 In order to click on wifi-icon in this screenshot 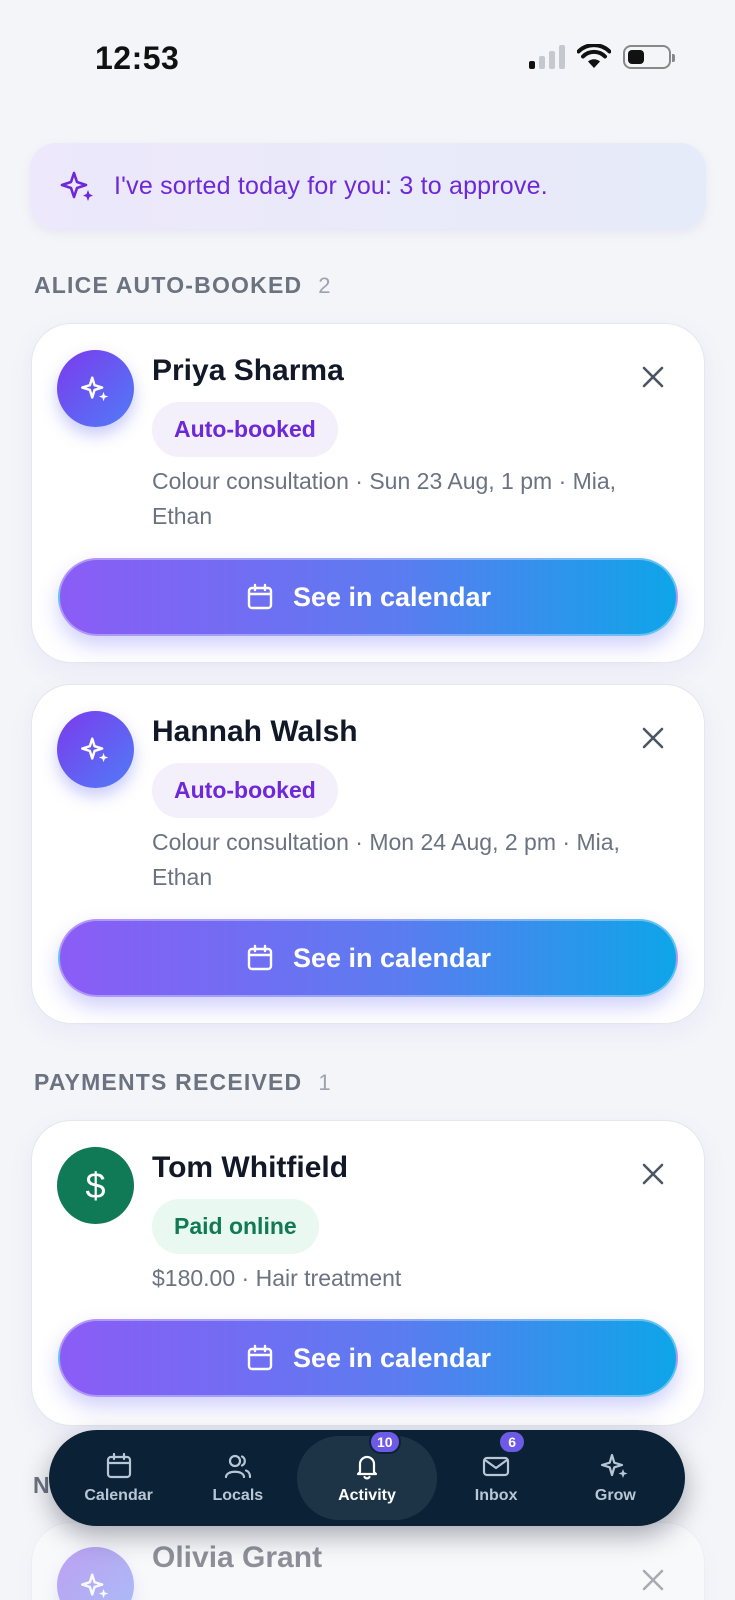, I will do `click(594, 56)`.